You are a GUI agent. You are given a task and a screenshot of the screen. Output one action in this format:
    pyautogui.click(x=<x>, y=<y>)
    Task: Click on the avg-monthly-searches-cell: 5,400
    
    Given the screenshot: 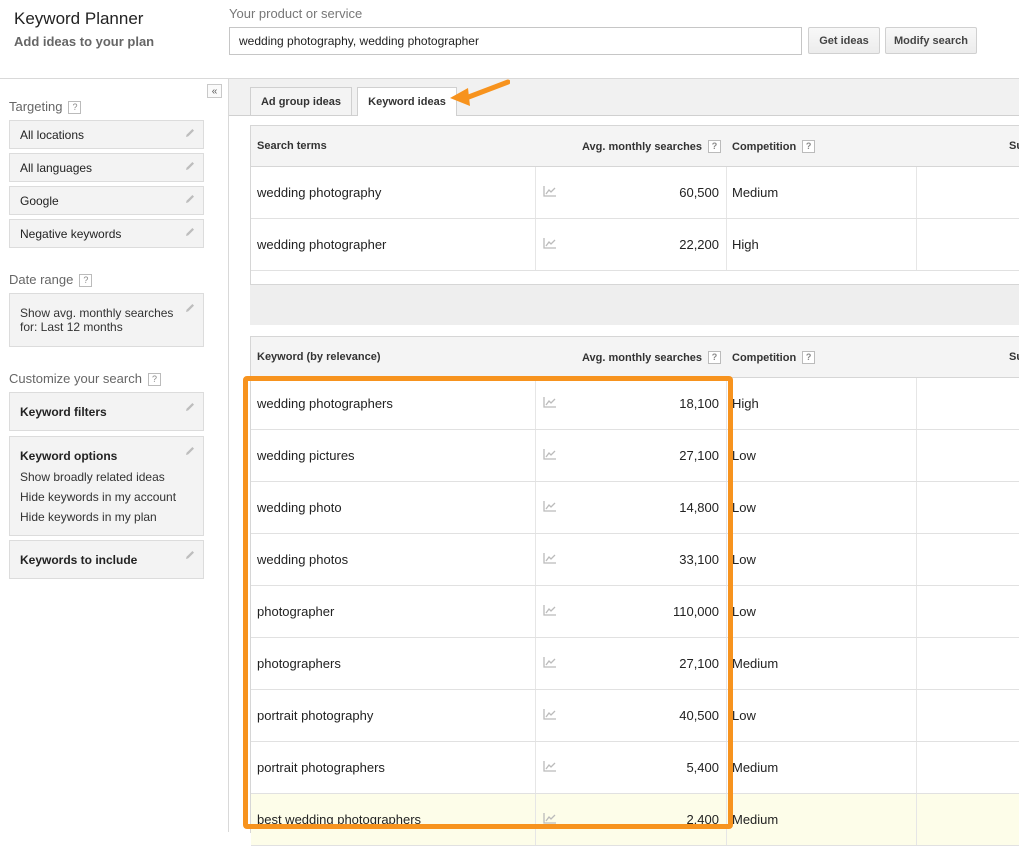 What is the action you would take?
    pyautogui.click(x=702, y=767)
    